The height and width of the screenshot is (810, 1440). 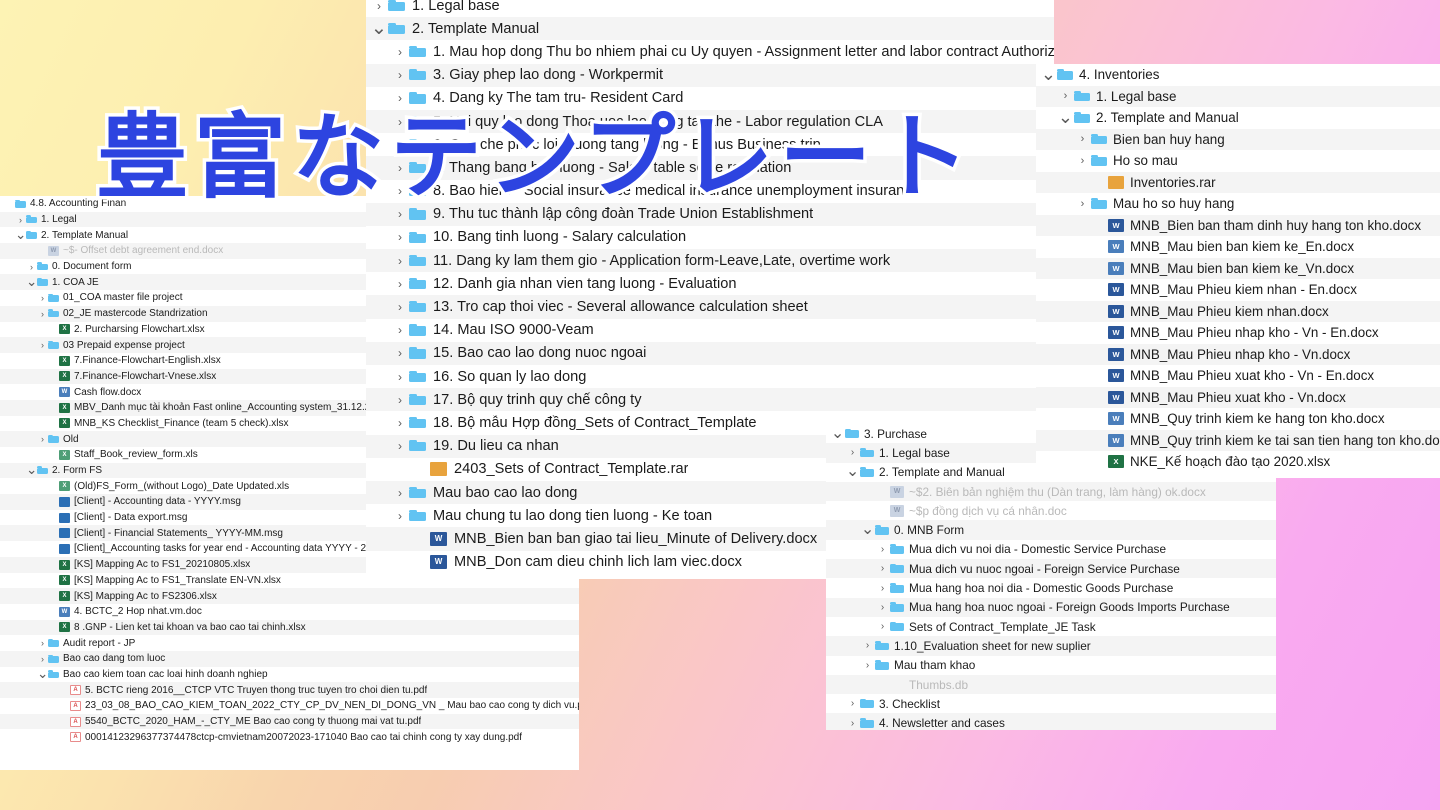 I want to click on tree-row: W MNB_Mau Phieu kiem nhan.docx, so click(x=1238, y=311).